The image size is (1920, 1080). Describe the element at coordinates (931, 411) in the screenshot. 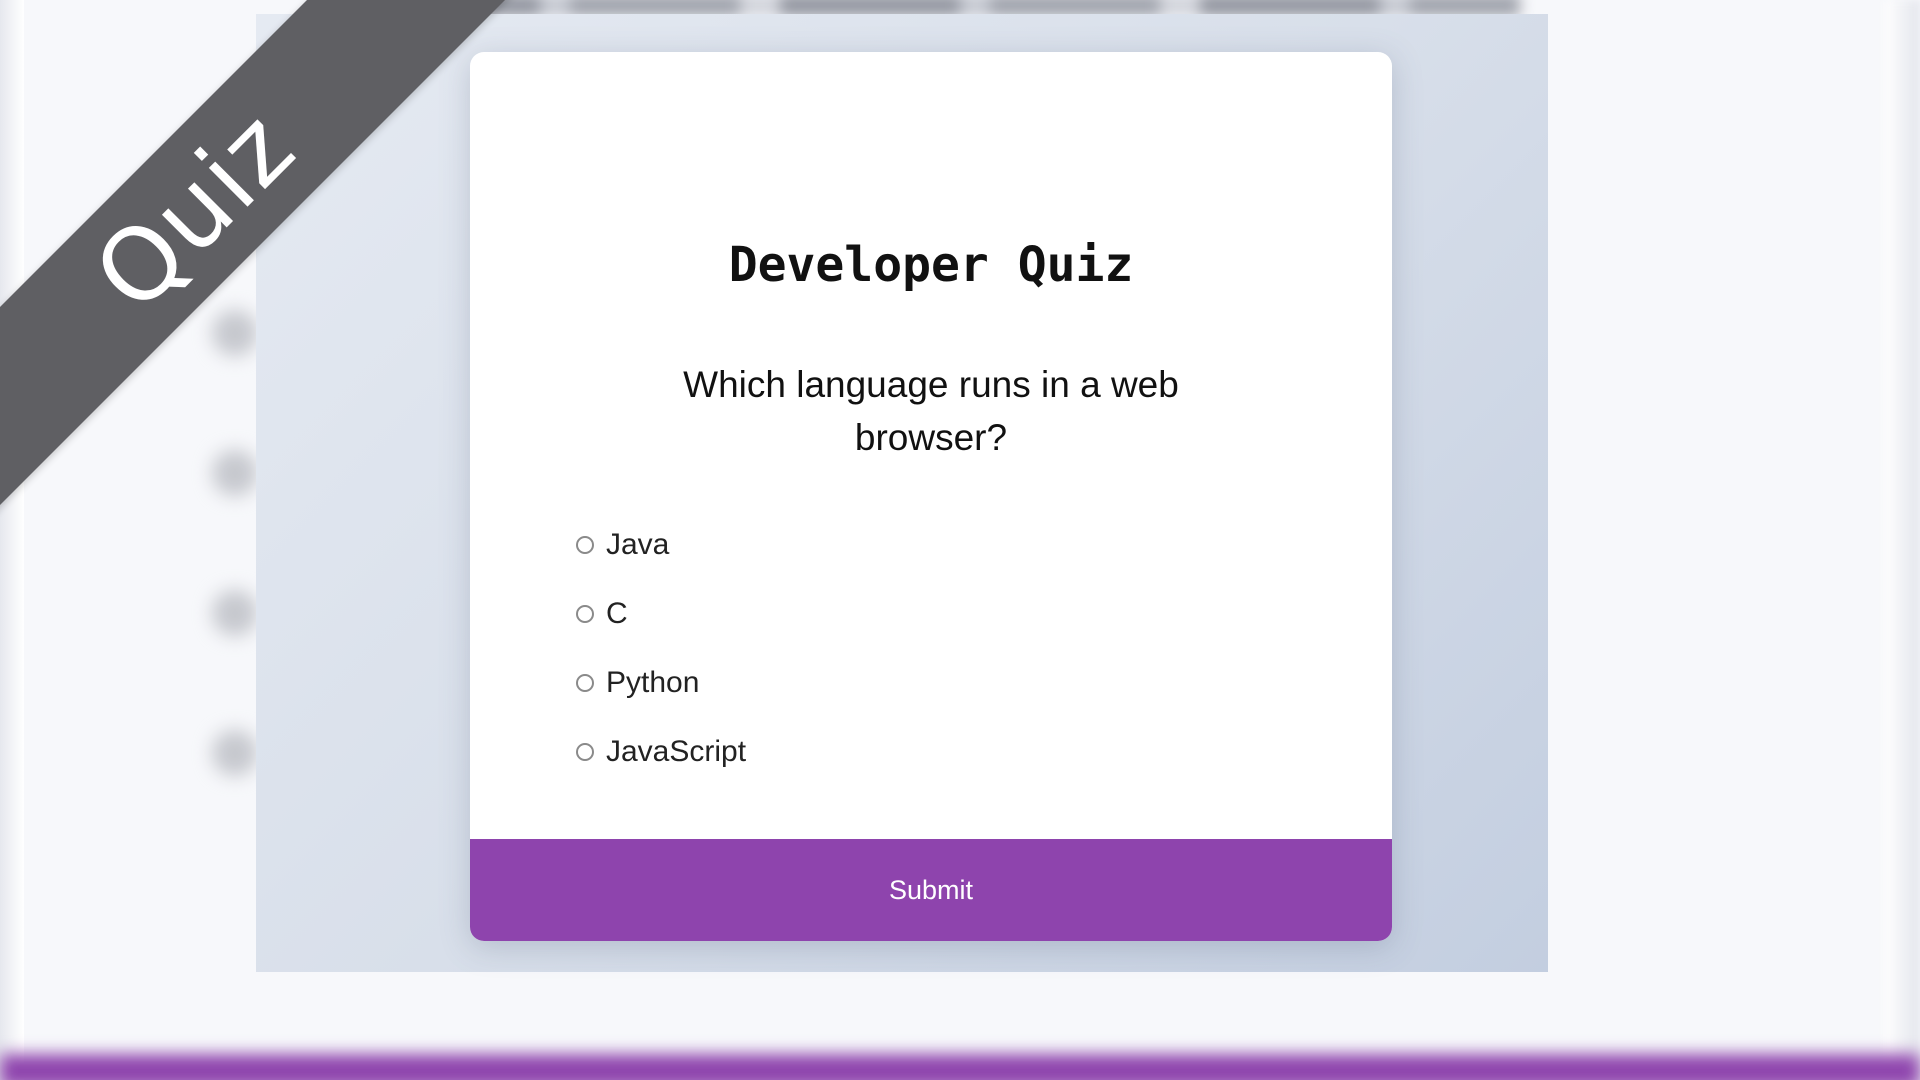

I see `question-text: Which language runs in a web browser?` at that location.